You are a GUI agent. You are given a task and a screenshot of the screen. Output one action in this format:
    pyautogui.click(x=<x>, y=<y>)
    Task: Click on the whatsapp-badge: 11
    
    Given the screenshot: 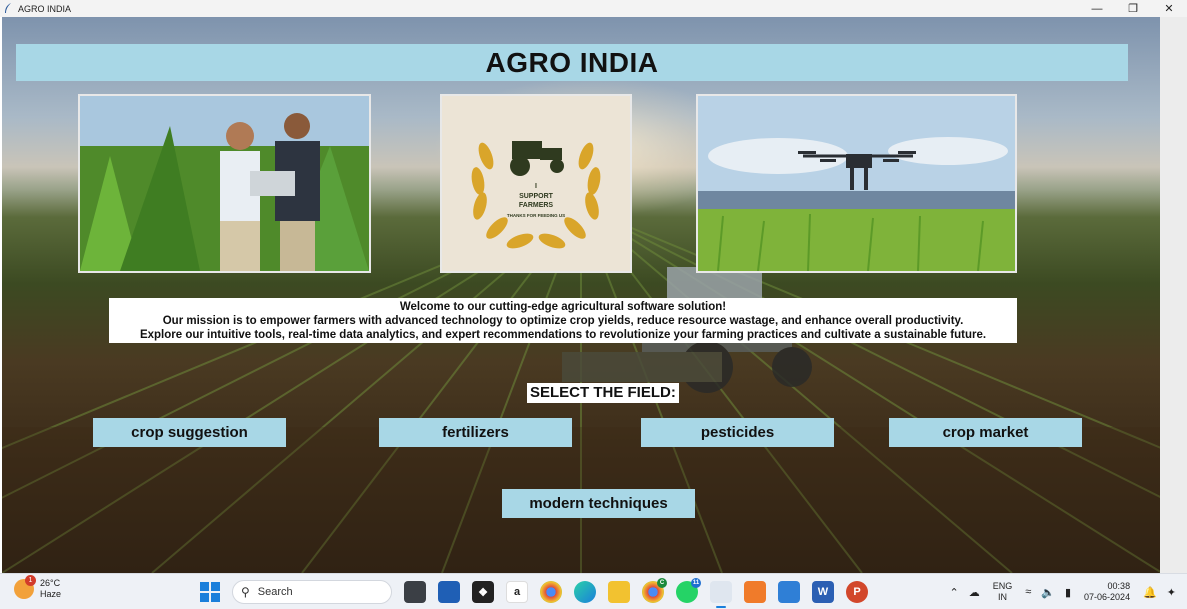 What is the action you would take?
    pyautogui.click(x=696, y=583)
    